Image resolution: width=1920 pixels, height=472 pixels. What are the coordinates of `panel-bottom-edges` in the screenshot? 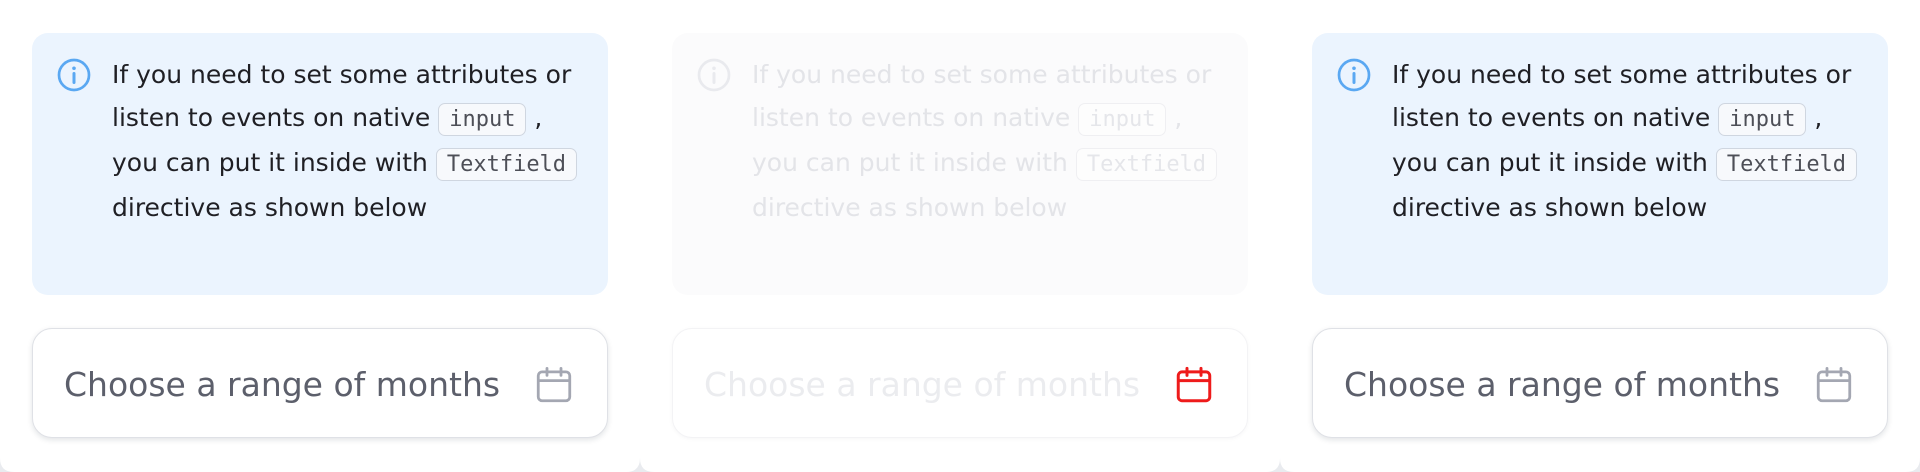 It's located at (960, 465).